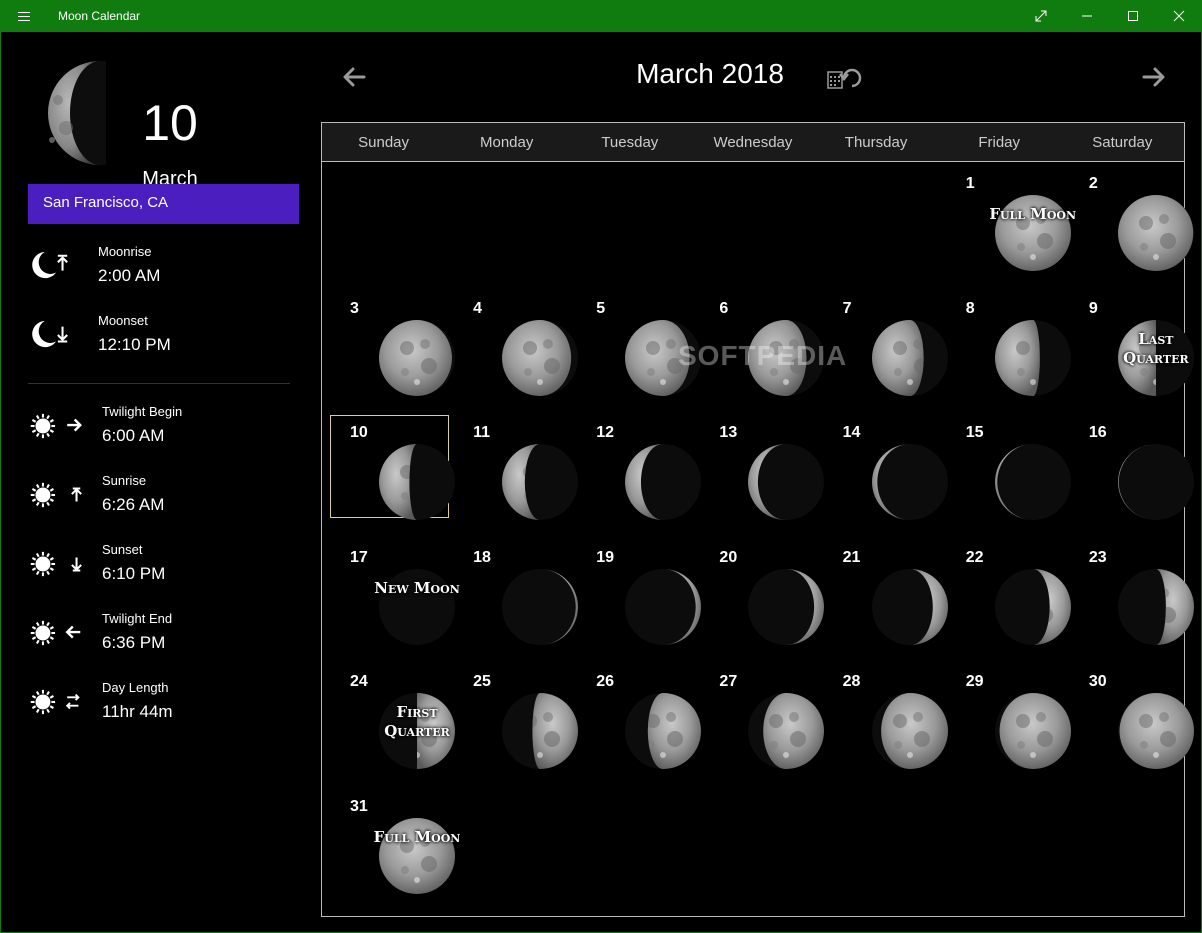 The image size is (1202, 933). Describe the element at coordinates (124, 480) in the screenshot. I see `sun-time-label: Sunrise` at that location.